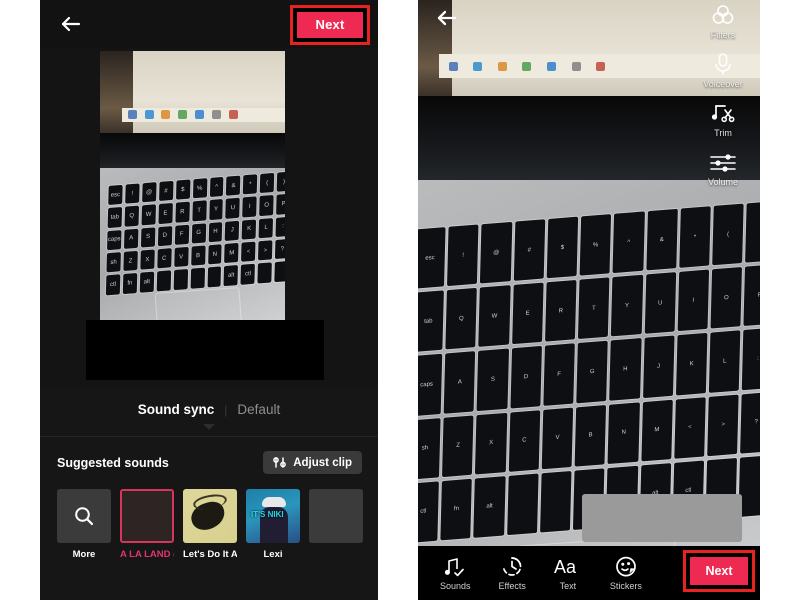 The height and width of the screenshot is (600, 800). What do you see at coordinates (176, 409) in the screenshot?
I see `tab-sound-sync: Sound sync` at bounding box center [176, 409].